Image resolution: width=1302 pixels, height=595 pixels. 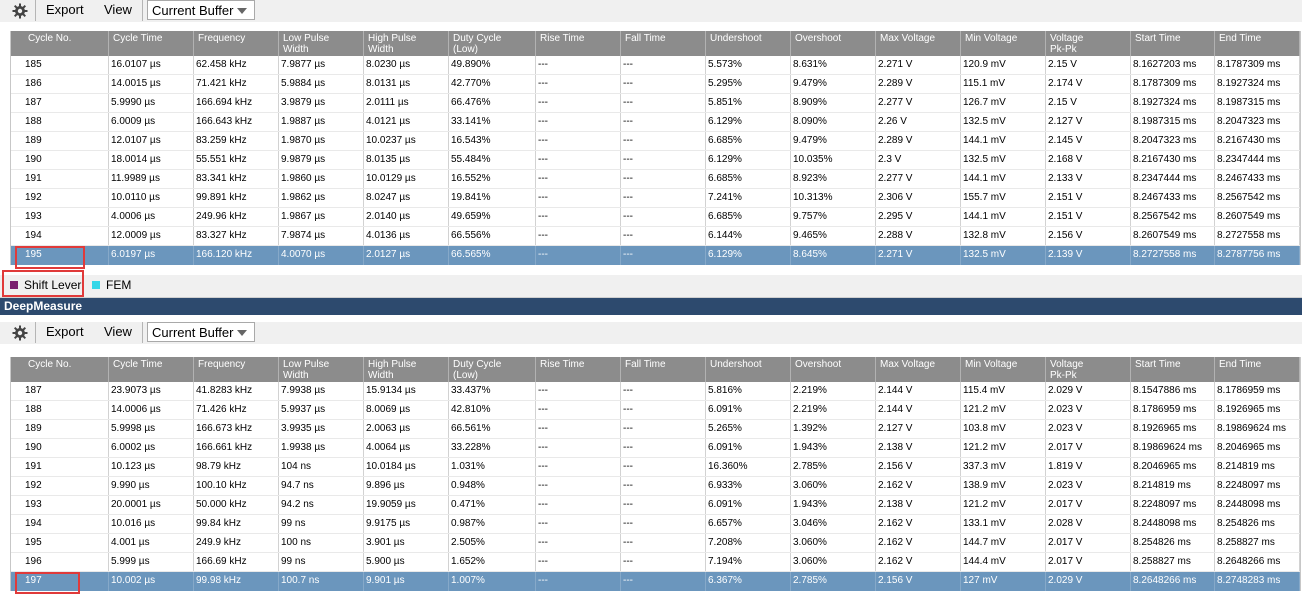 I want to click on table-cell: 49.659%, so click(x=492, y=217).